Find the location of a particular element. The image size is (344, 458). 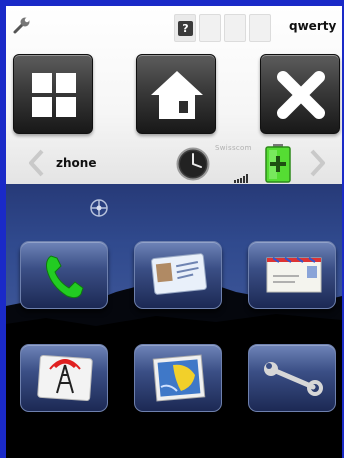

phone-icon is located at coordinates (65, 277).